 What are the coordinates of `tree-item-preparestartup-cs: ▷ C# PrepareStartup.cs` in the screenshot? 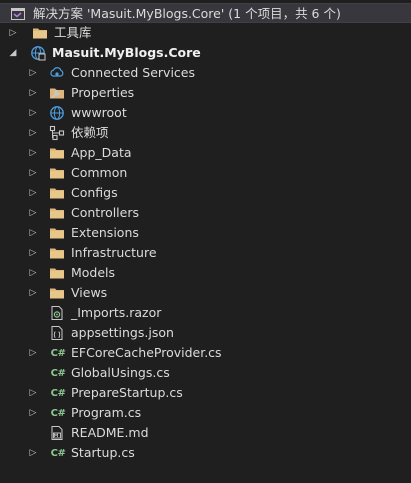 It's located at (205, 393).